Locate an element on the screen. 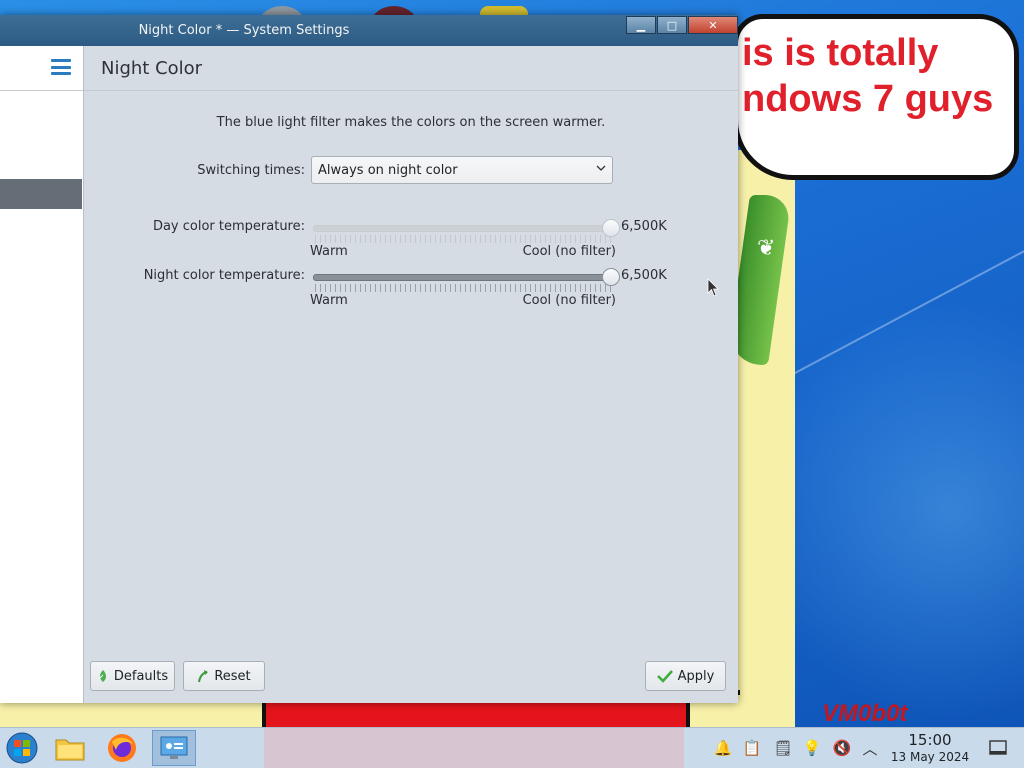 This screenshot has height=768, width=1024. page-title: Night Color is located at coordinates (152, 68).